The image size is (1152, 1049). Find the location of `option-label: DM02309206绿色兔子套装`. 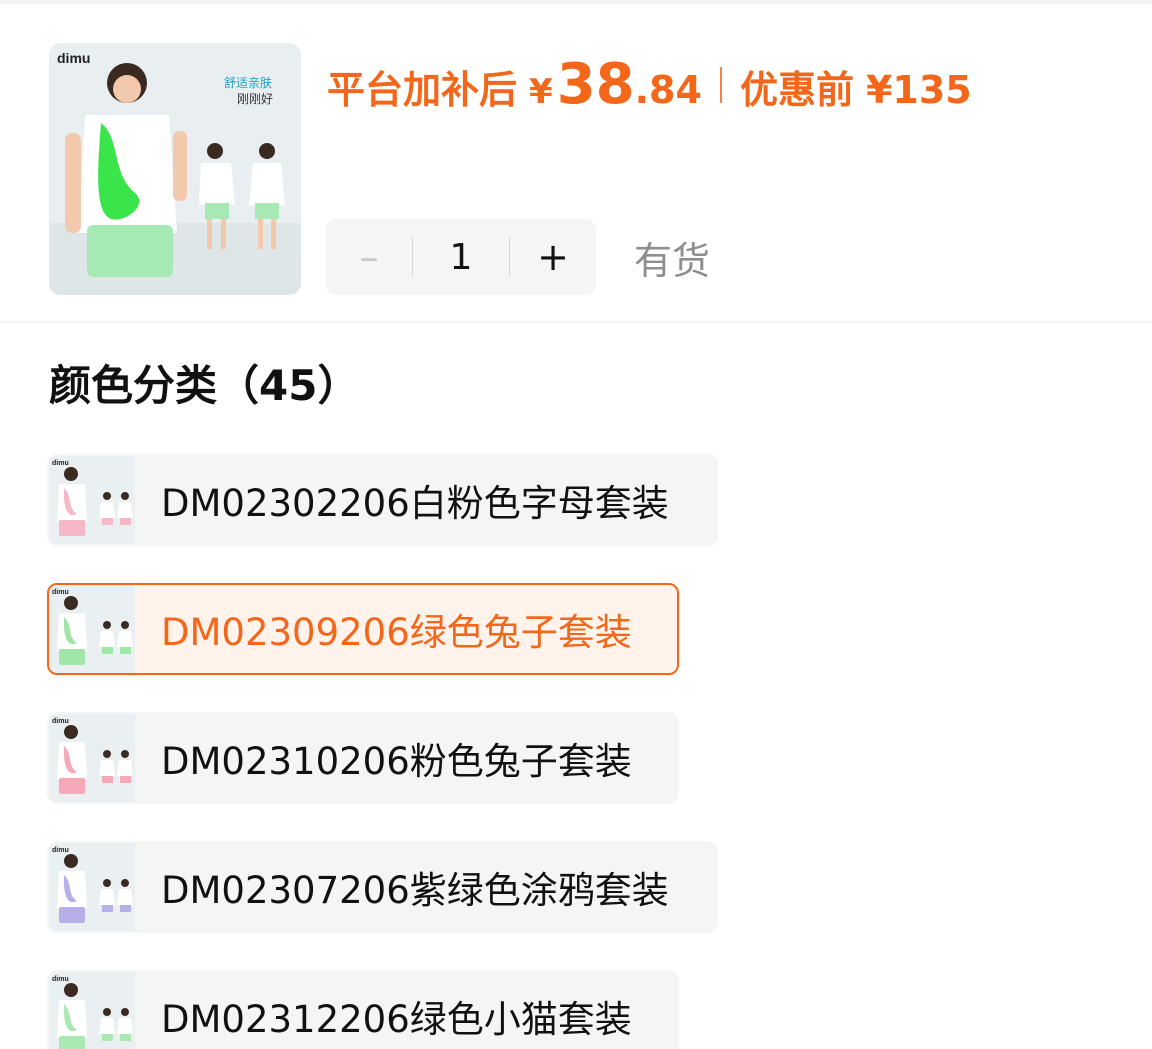

option-label: DM02309206绿色兔子套装 is located at coordinates (396, 632).